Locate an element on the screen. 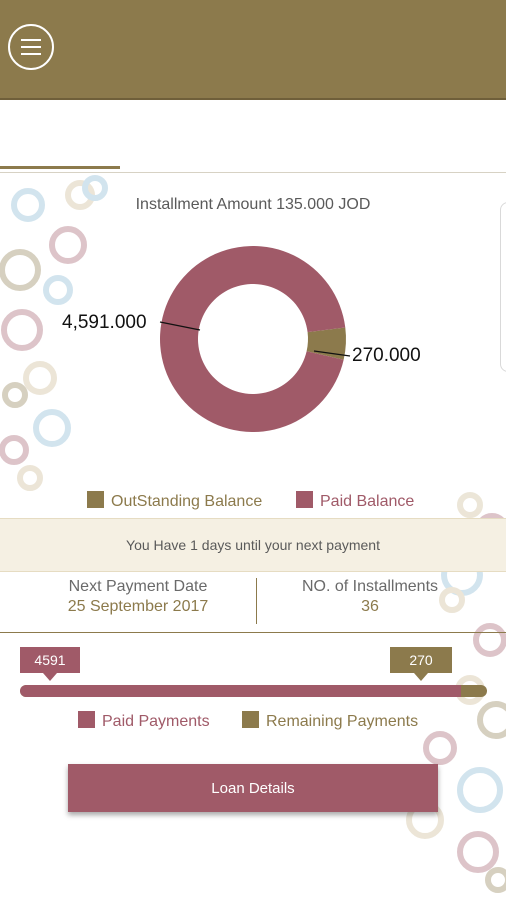 The width and height of the screenshot is (506, 900). paid-balance-data-label: 4,591.000 is located at coordinates (104, 322).